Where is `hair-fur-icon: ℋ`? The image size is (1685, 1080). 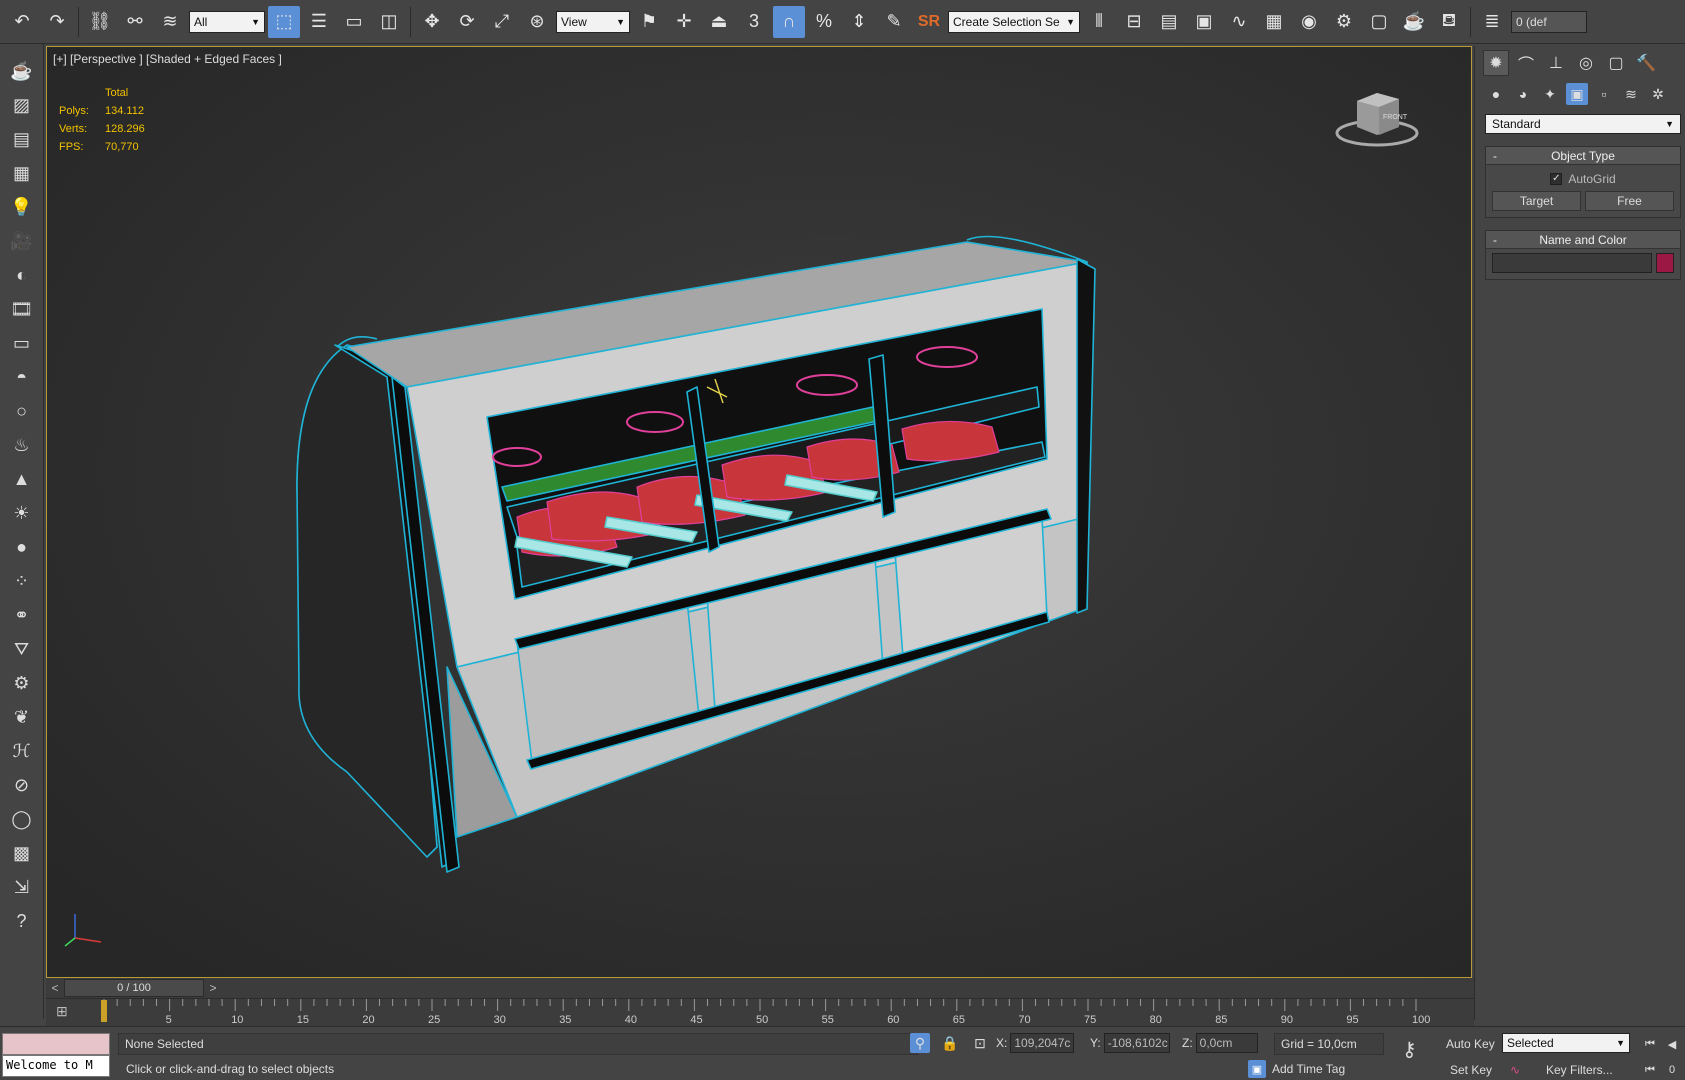
hair-fur-icon: ℋ is located at coordinates (22, 751).